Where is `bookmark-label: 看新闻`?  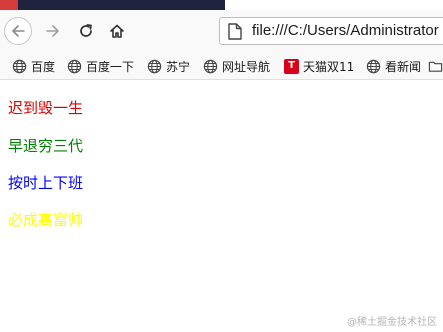 bookmark-label: 看新闻 is located at coordinates (403, 66).